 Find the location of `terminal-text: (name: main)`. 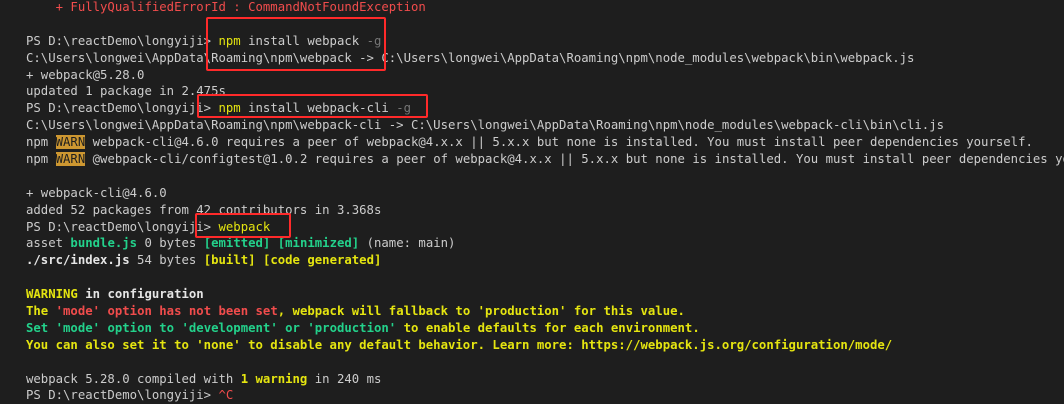

terminal-text: (name: main) is located at coordinates (407, 243).